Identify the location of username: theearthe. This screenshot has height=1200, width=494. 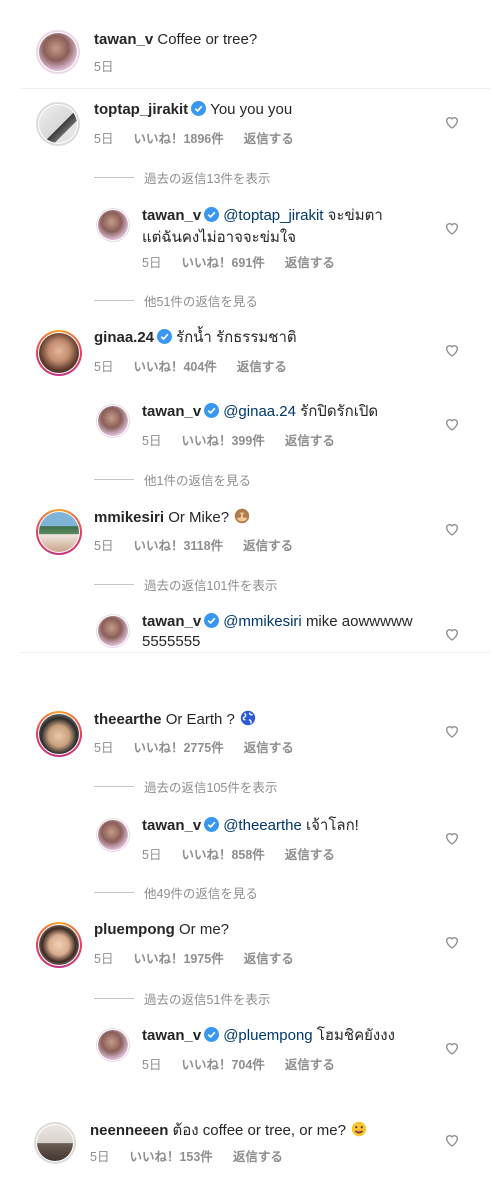
(128, 719).